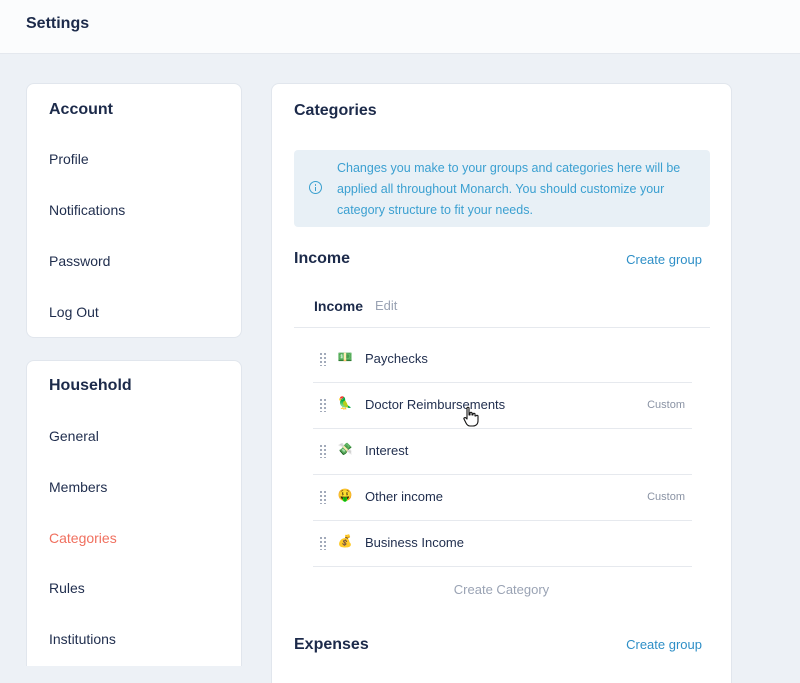 The width and height of the screenshot is (800, 683). I want to click on category-emoji-icon: 🤑, so click(345, 495).